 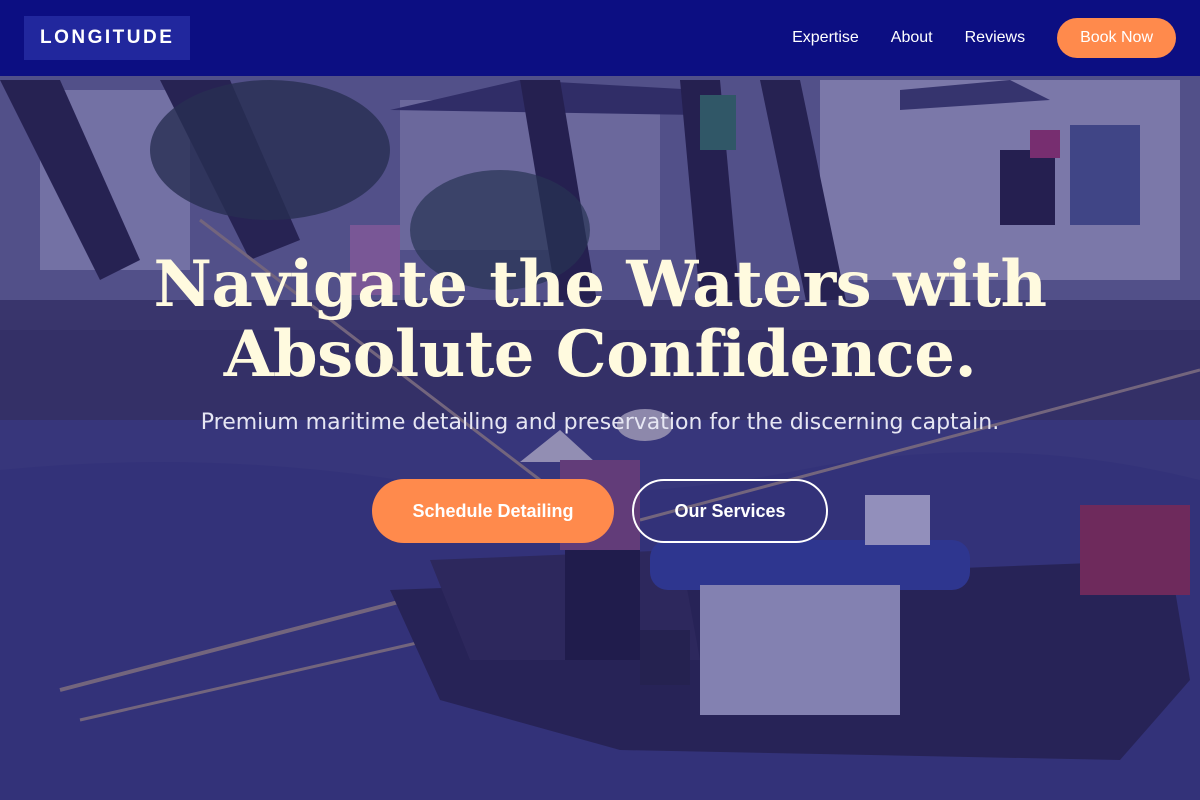 What do you see at coordinates (730, 511) in the screenshot?
I see `our-services-button: Our Services` at bounding box center [730, 511].